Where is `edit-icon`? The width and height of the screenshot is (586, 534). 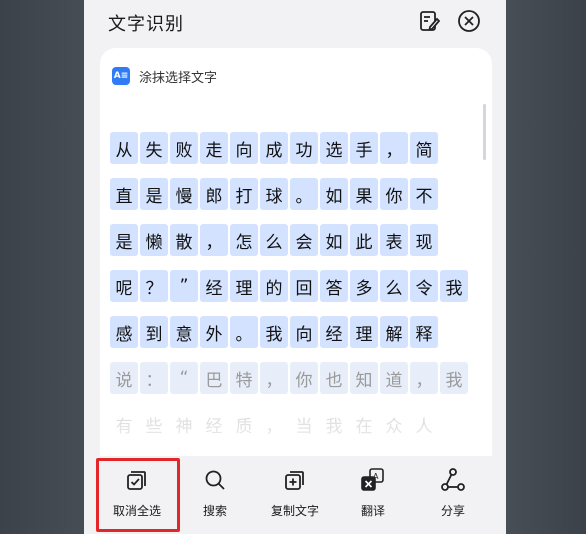
edit-icon is located at coordinates (429, 21).